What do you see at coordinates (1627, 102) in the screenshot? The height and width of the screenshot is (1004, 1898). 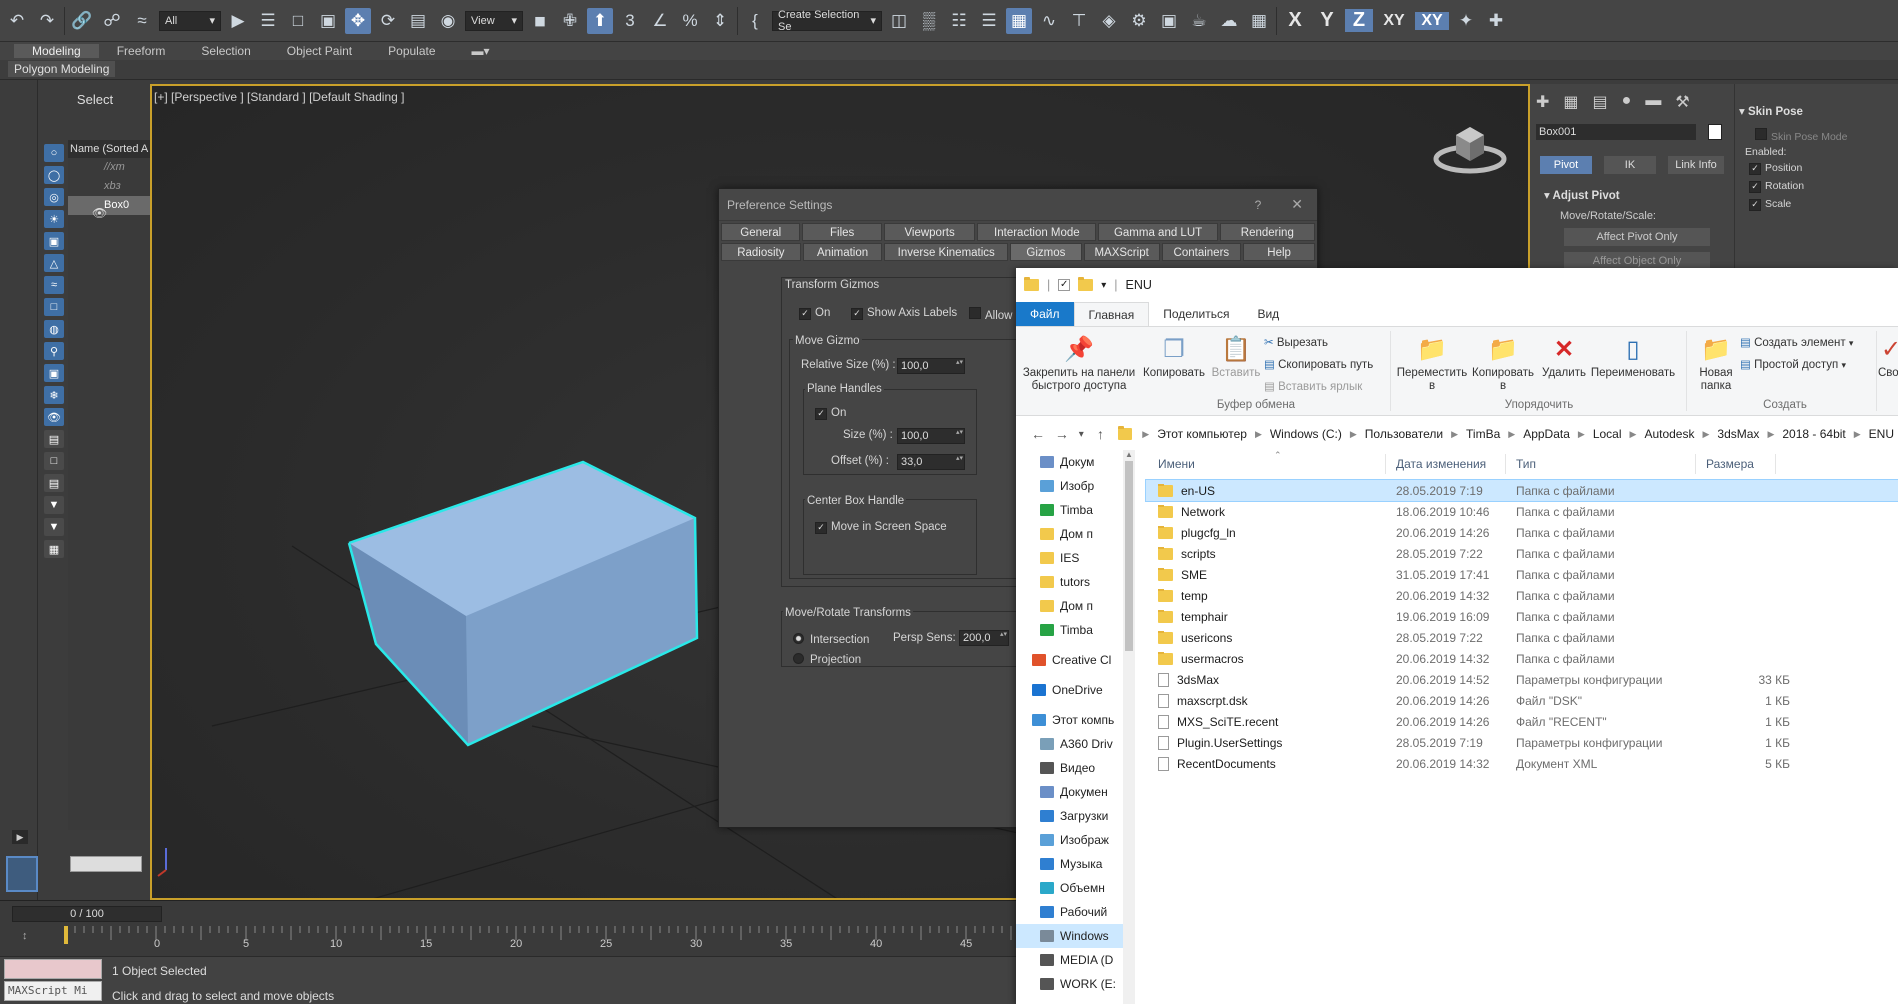 I see `motion-icon: ●` at bounding box center [1627, 102].